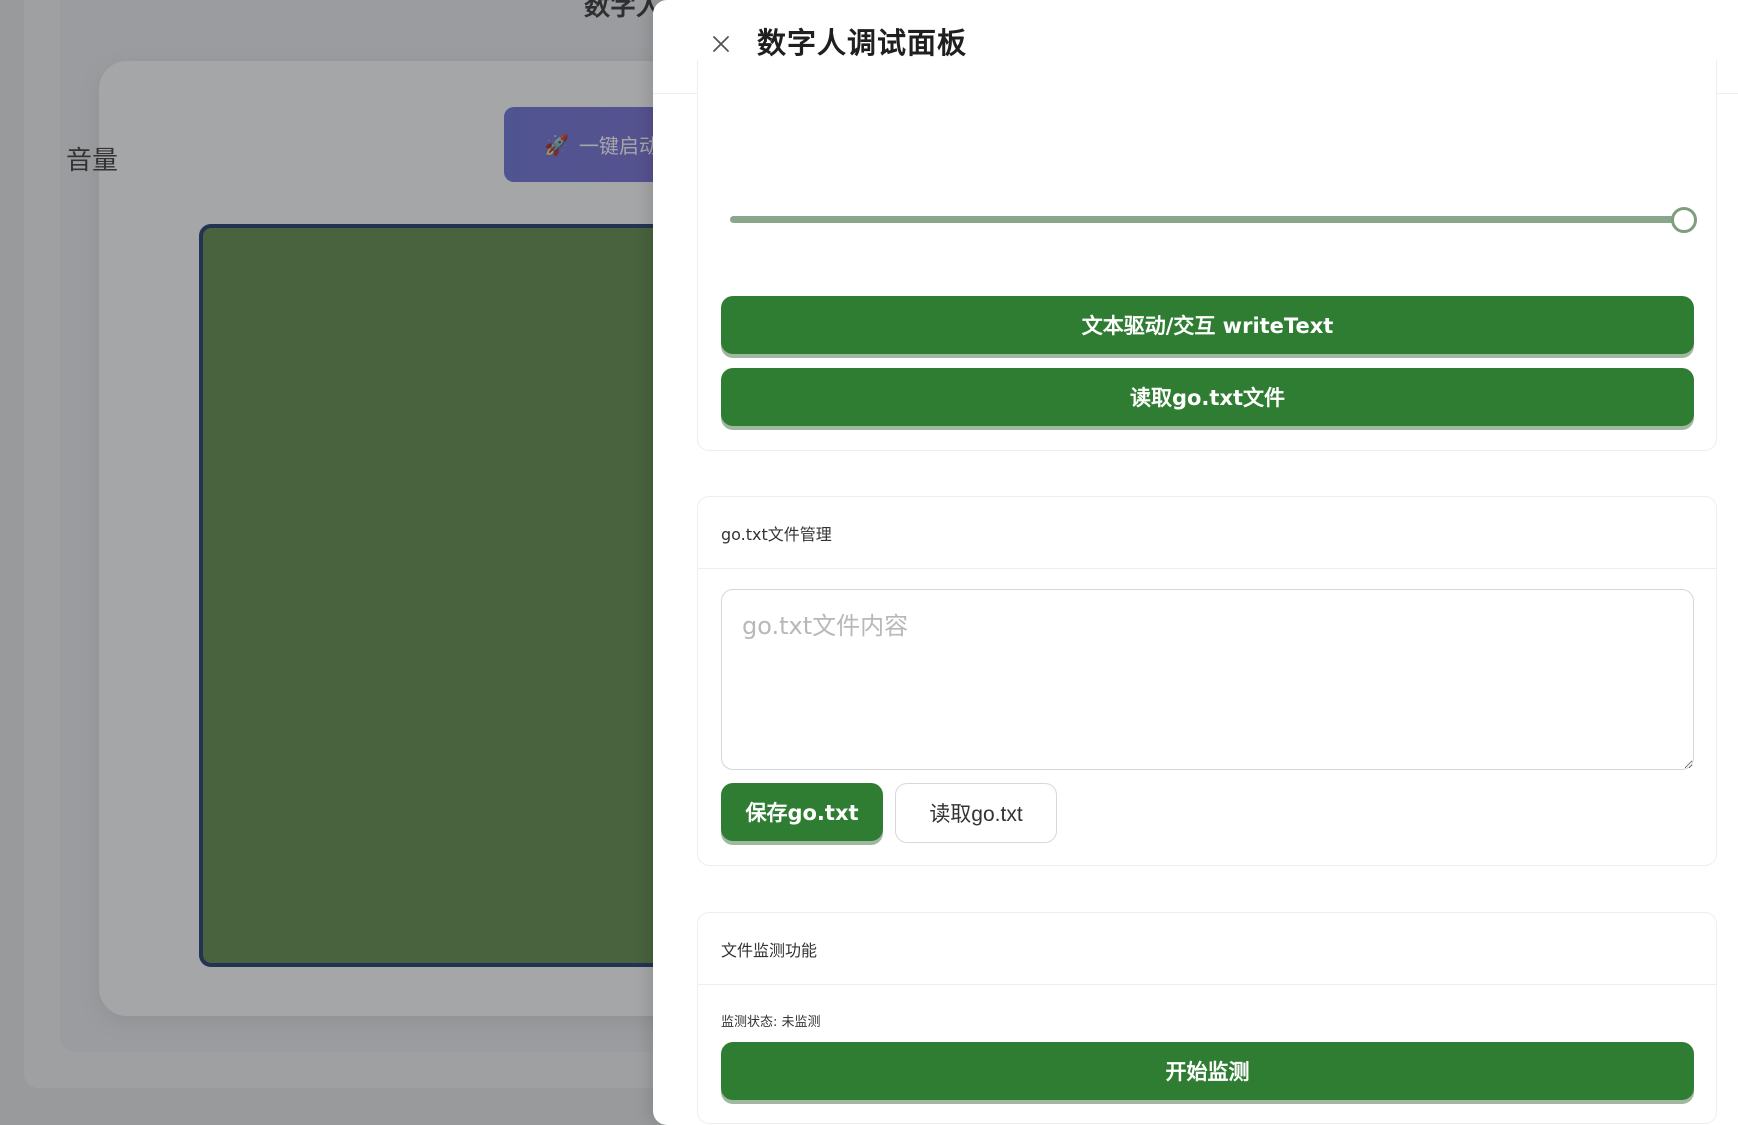  I want to click on close-button, so click(721, 44).